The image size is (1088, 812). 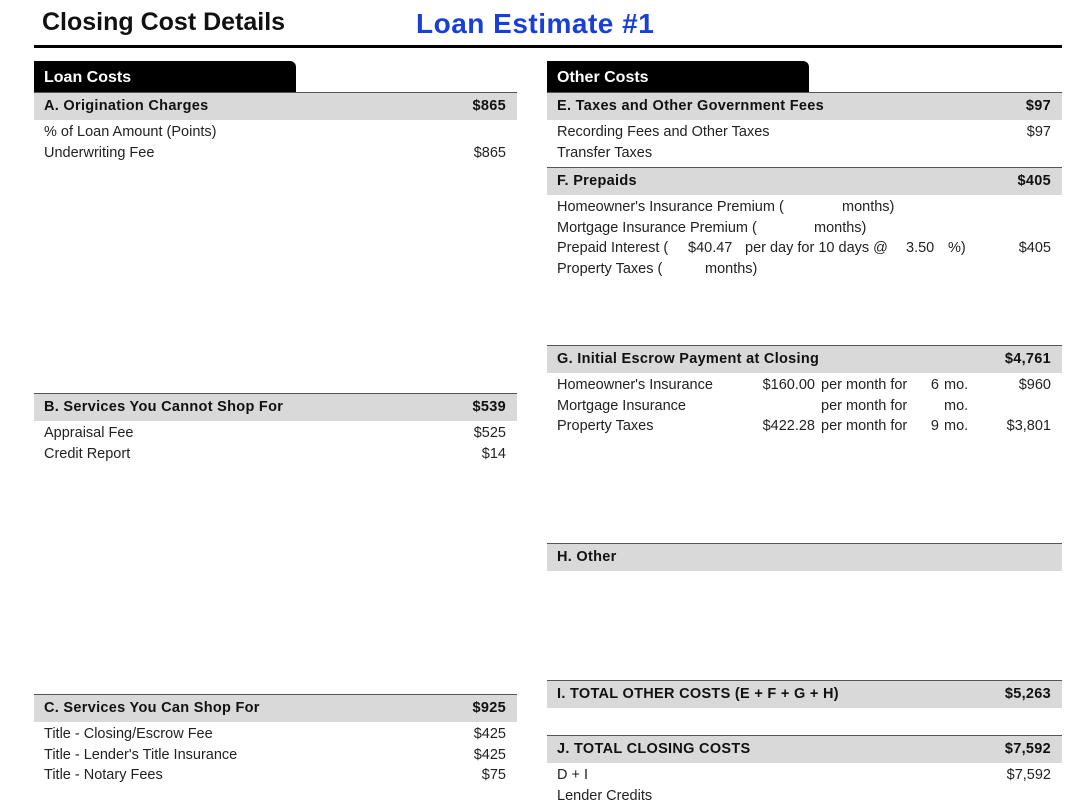 I want to click on section-c-label: C. Services You Can Shop For, so click(x=152, y=708).